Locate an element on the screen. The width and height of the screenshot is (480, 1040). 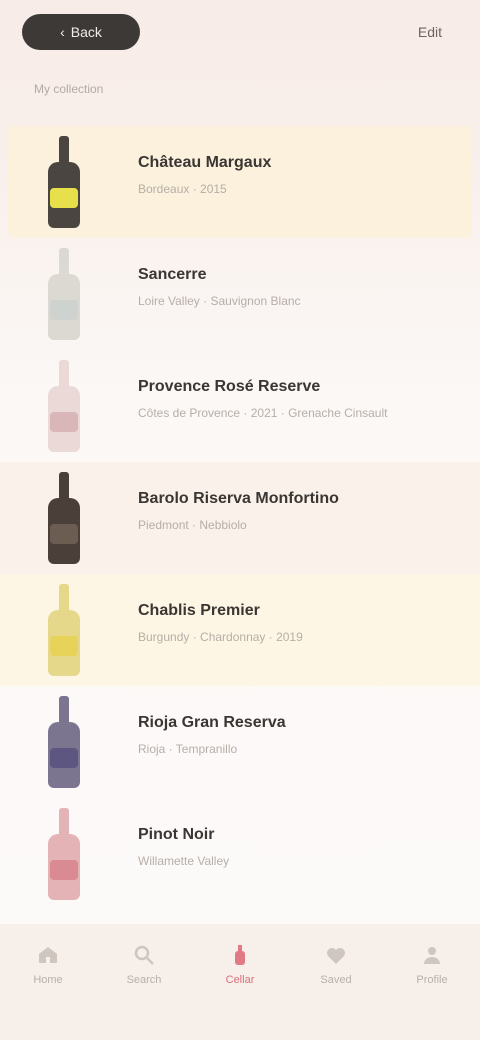
wine-title: Chablis Premier is located at coordinates (199, 610).